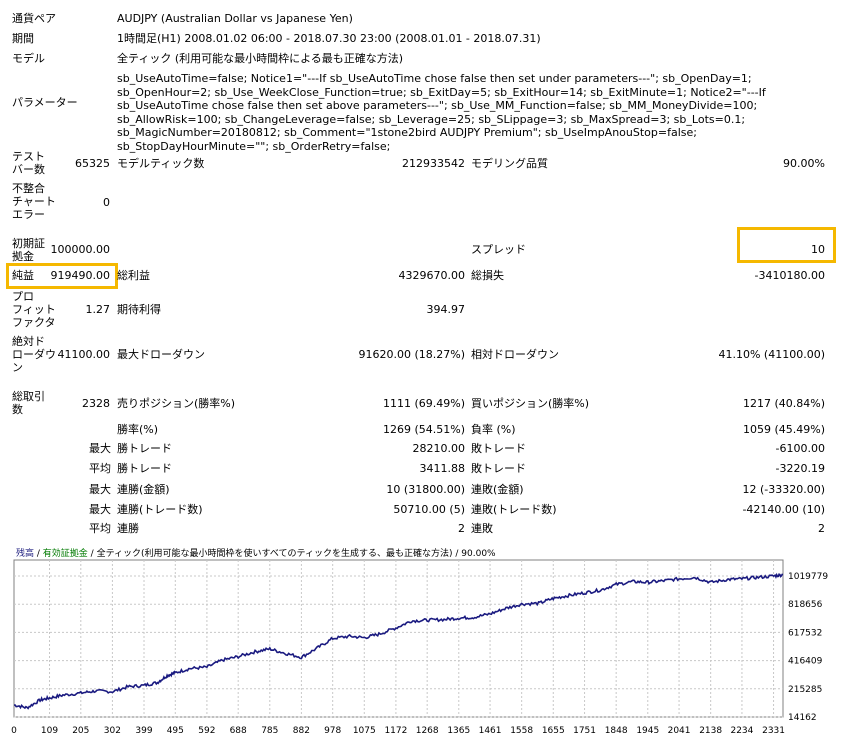 The height and width of the screenshot is (738, 842). I want to click on max-dd-label: 最大ドローダウン, so click(161, 354).